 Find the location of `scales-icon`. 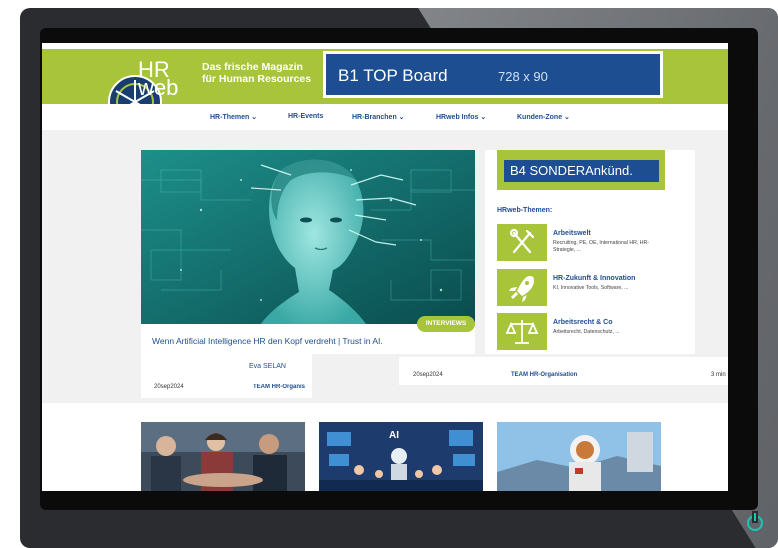

scales-icon is located at coordinates (522, 331).